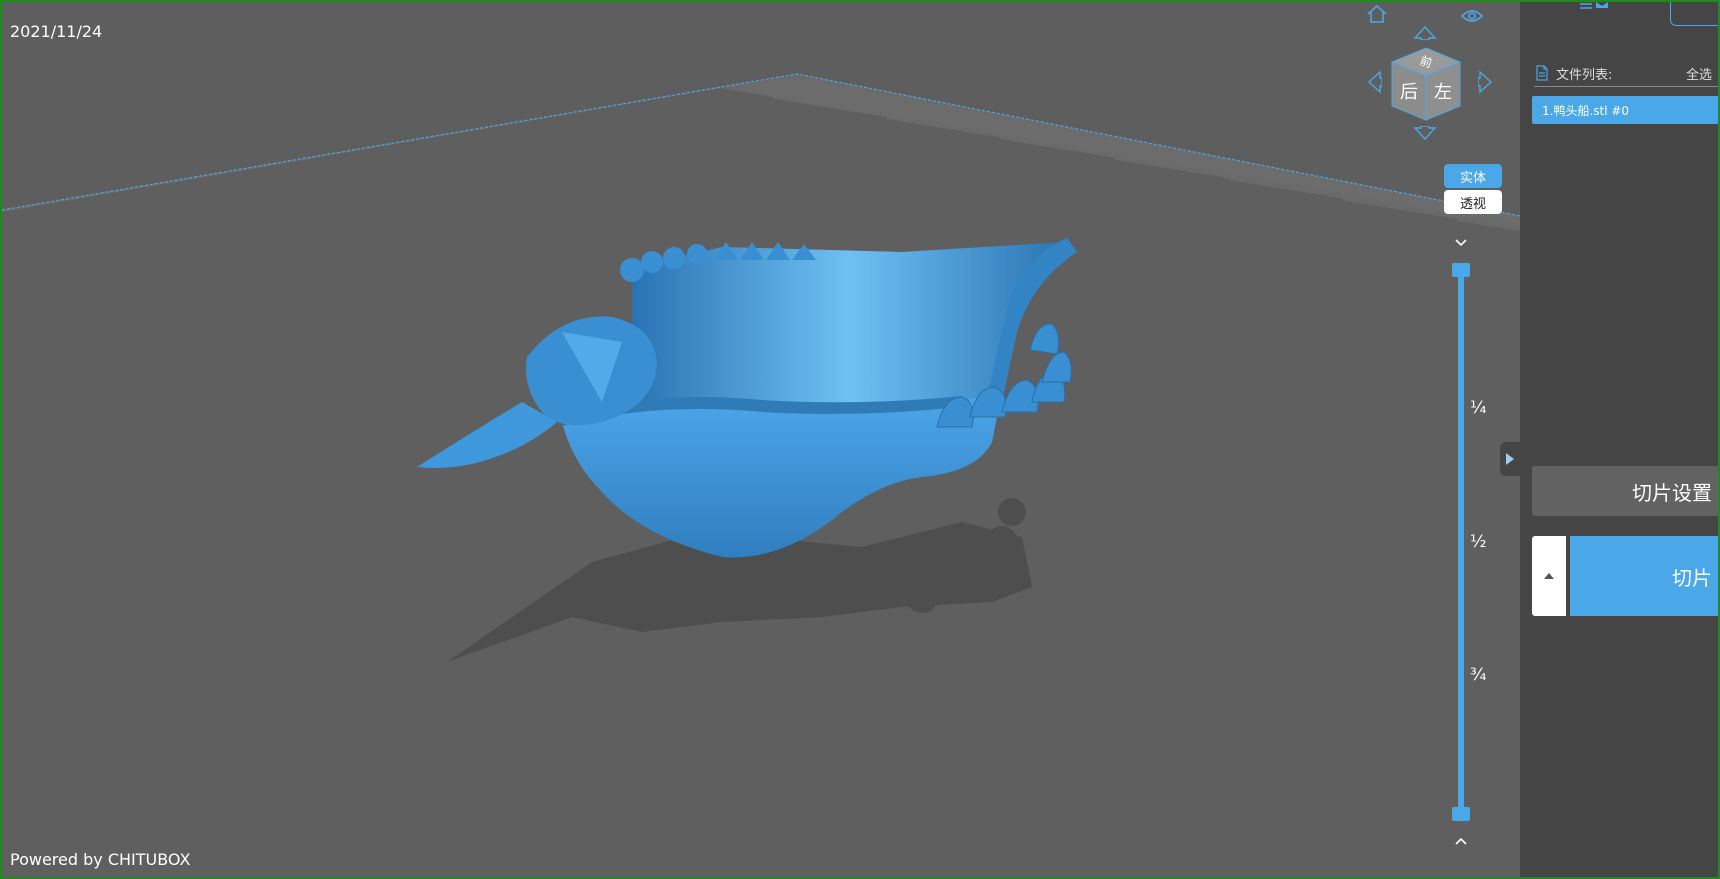 The image size is (1720, 879). I want to click on caret-up-icon, so click(1549, 576).